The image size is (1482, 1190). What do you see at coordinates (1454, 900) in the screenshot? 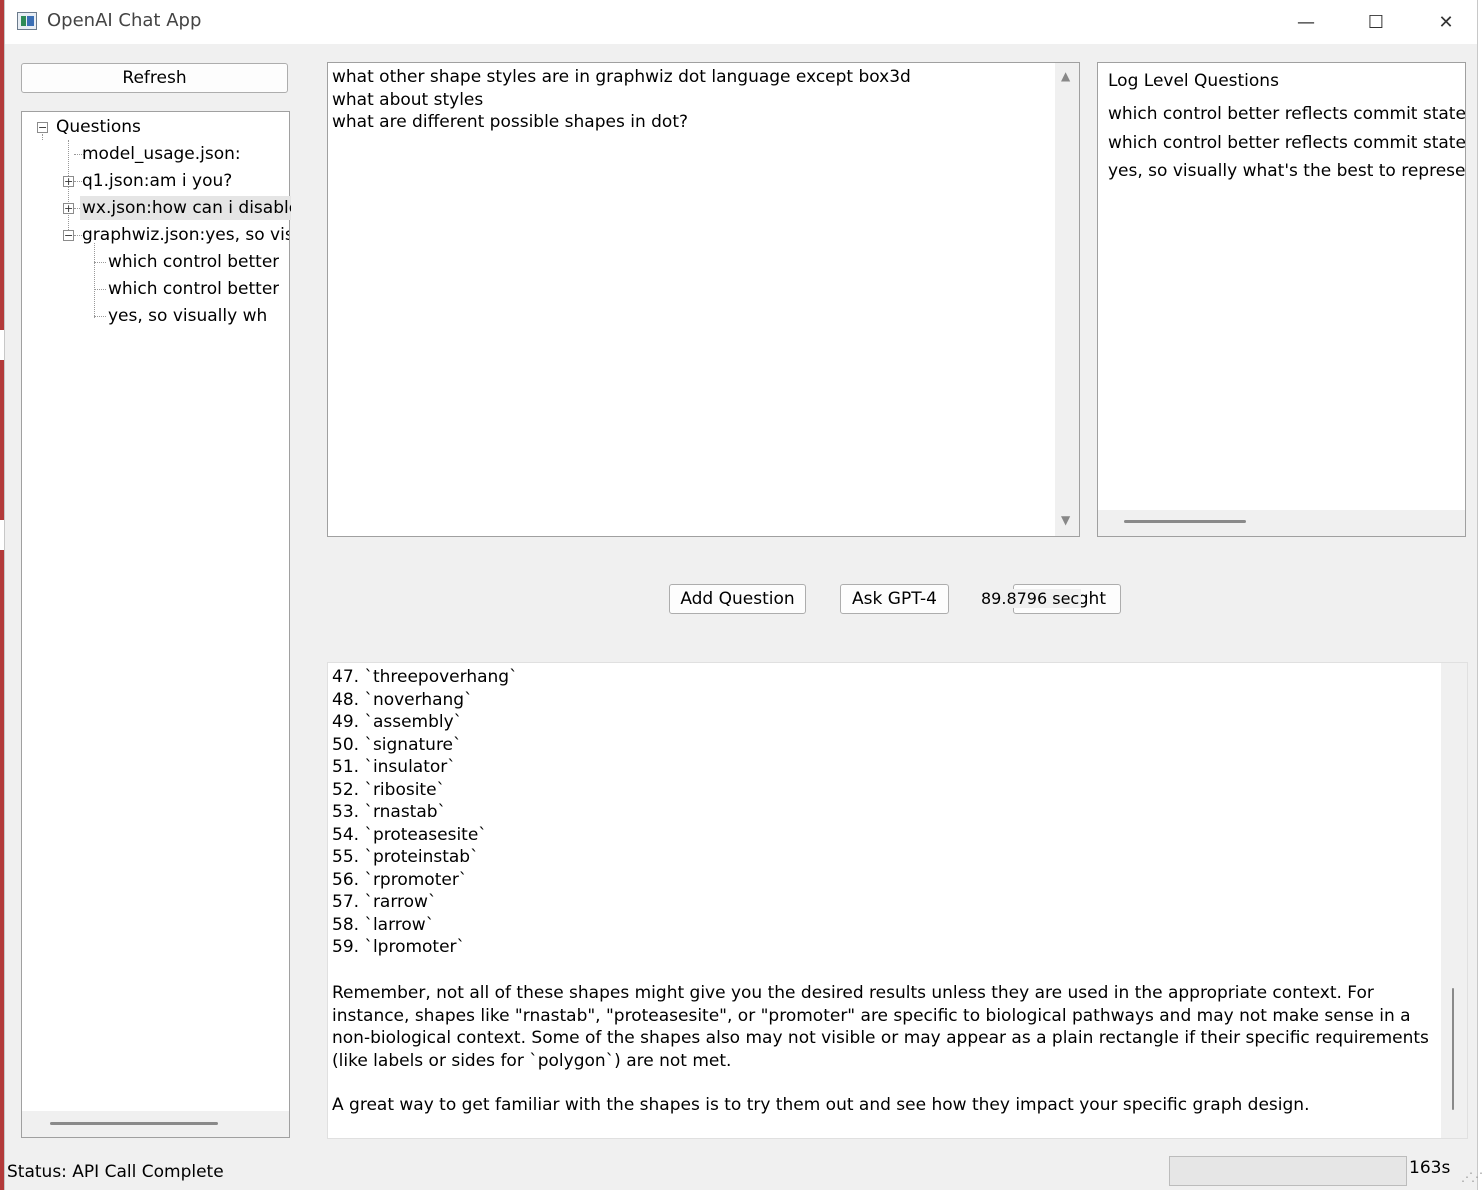
I see `answer-vertical-scrollbar` at bounding box center [1454, 900].